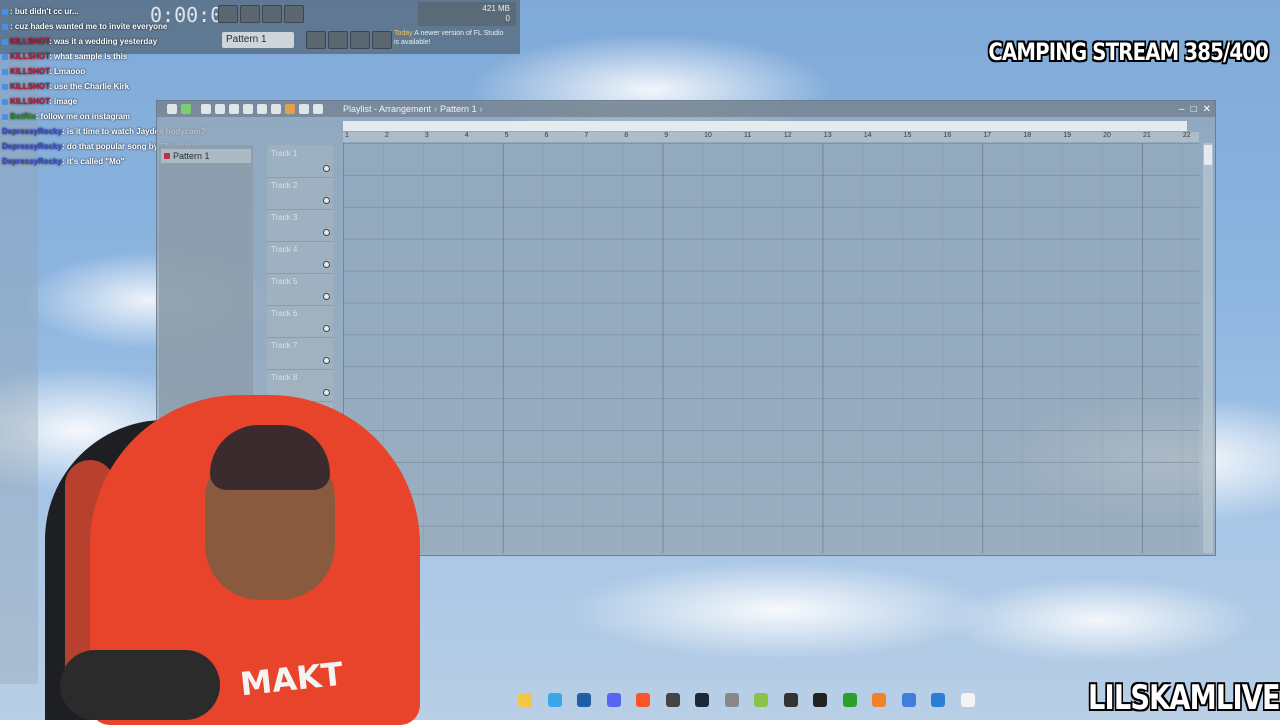 This screenshot has height=725, width=1280. I want to click on chat-message: KILLSHOT: use the Charlie Kirk, so click(122, 86).